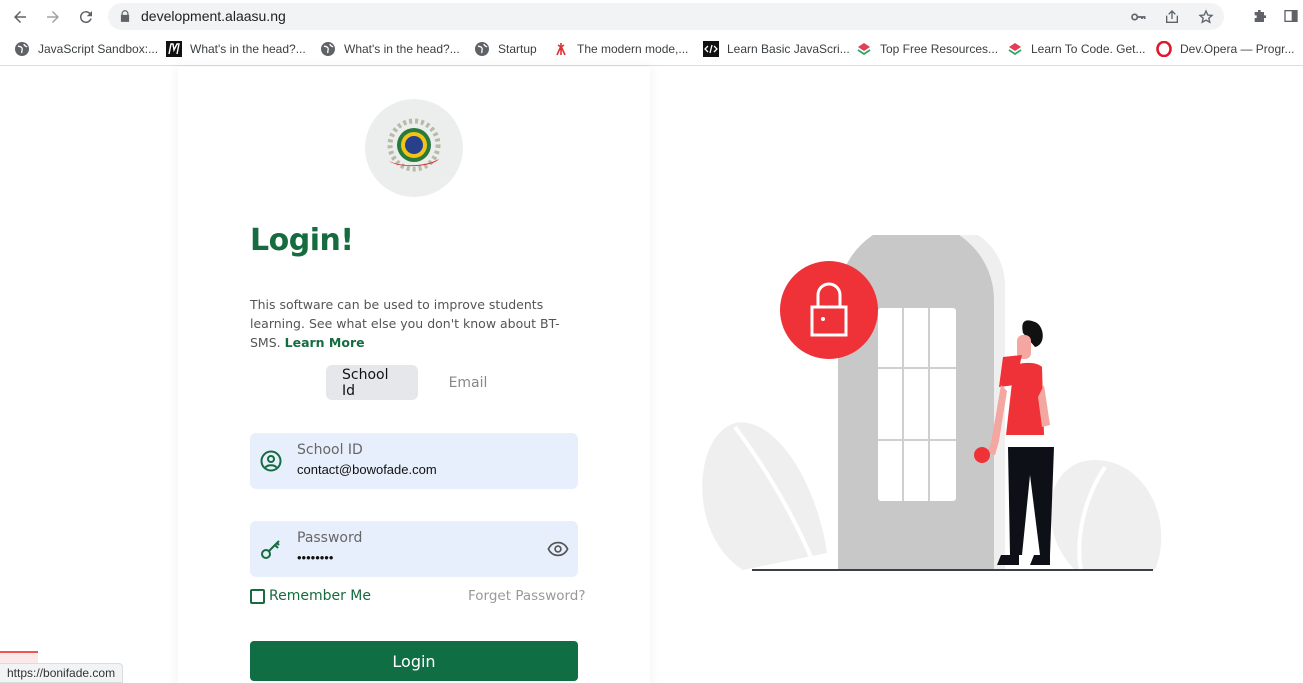  What do you see at coordinates (62, 673) in the screenshot?
I see `status-bar-url: https://bonifade.com` at bounding box center [62, 673].